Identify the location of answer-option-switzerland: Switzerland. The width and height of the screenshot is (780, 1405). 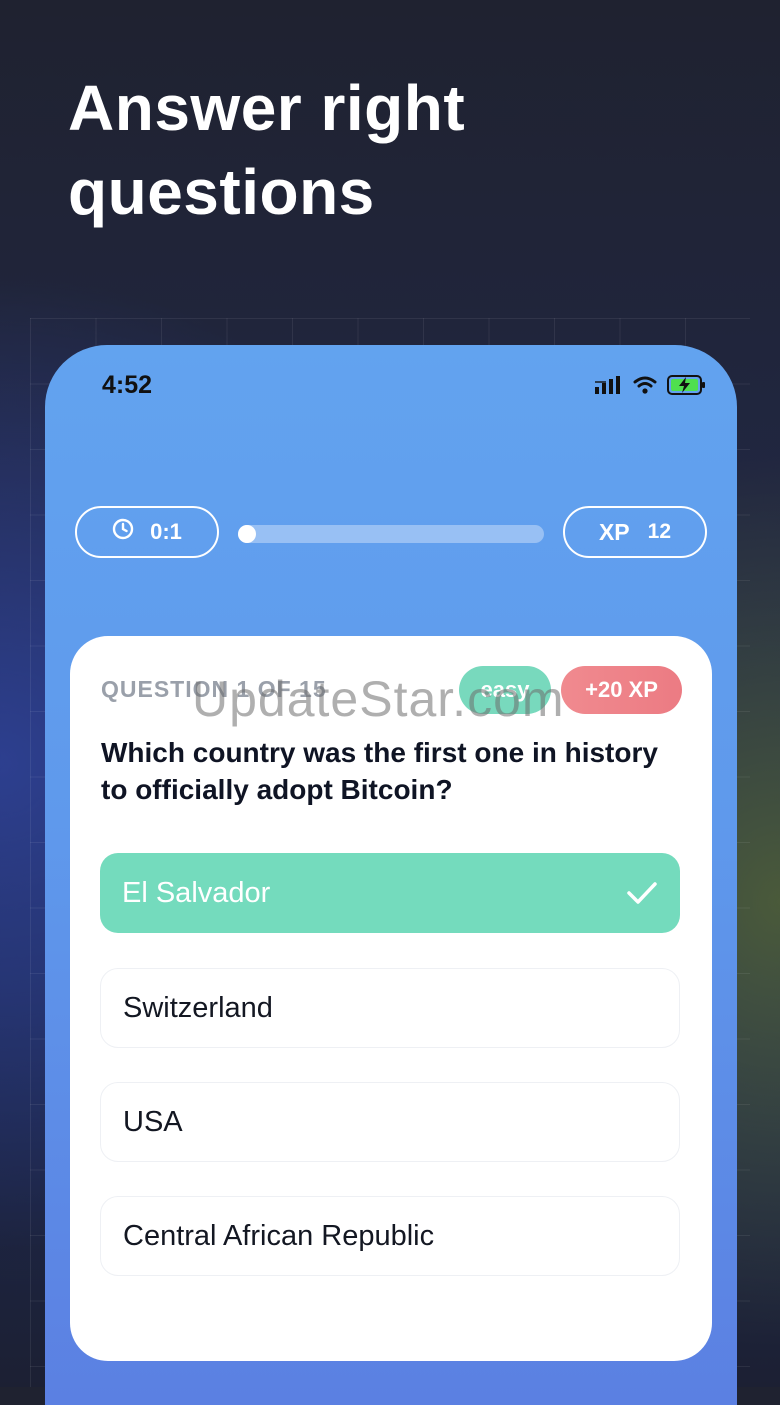
(390, 1008).